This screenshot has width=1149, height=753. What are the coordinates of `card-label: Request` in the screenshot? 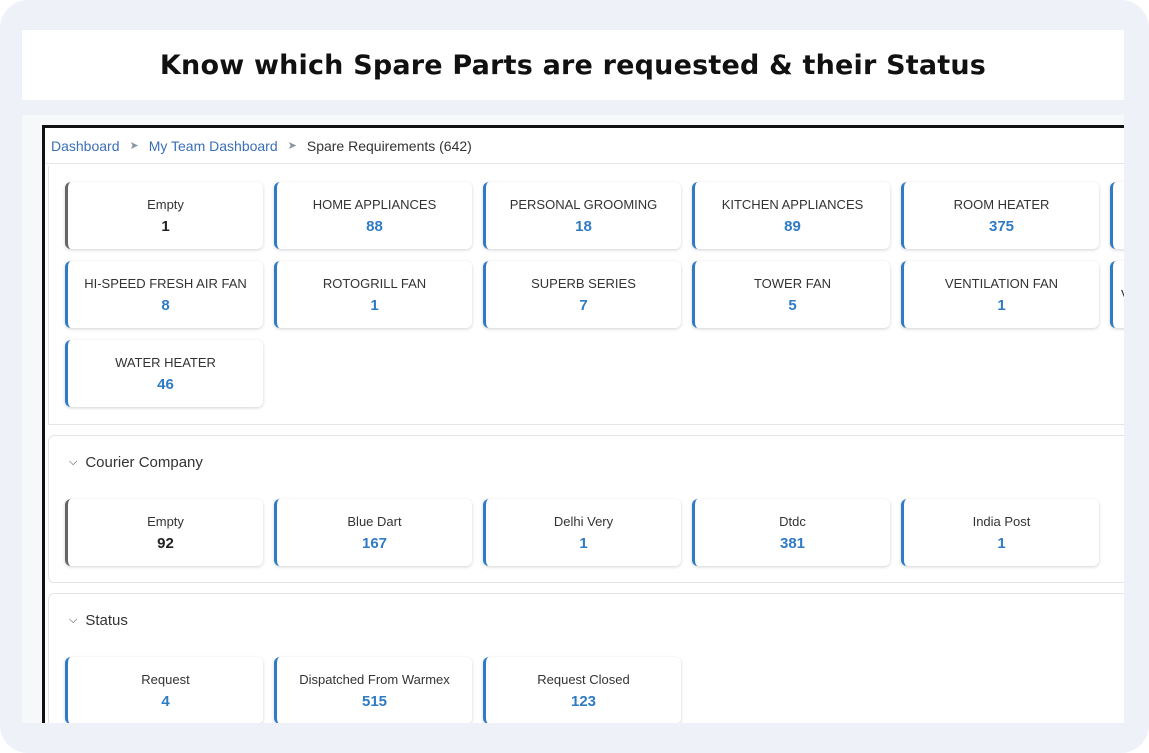 It's located at (165, 679).